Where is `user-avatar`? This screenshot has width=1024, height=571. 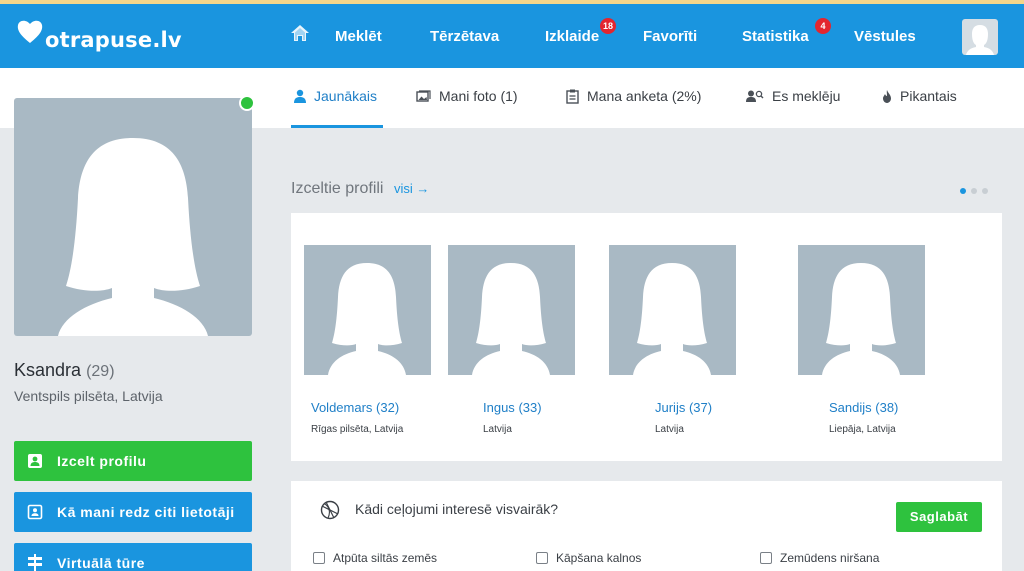 user-avatar is located at coordinates (980, 37).